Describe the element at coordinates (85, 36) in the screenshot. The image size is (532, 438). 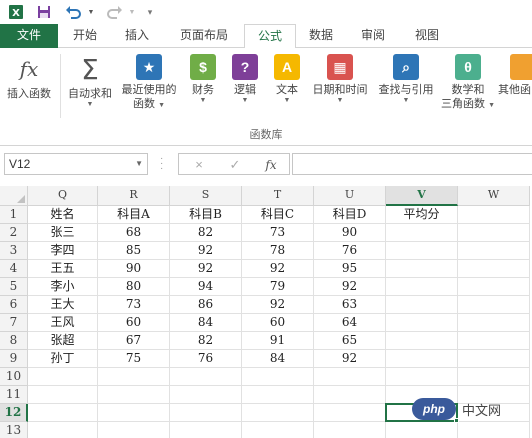
I see `tab-home: 开始` at that location.